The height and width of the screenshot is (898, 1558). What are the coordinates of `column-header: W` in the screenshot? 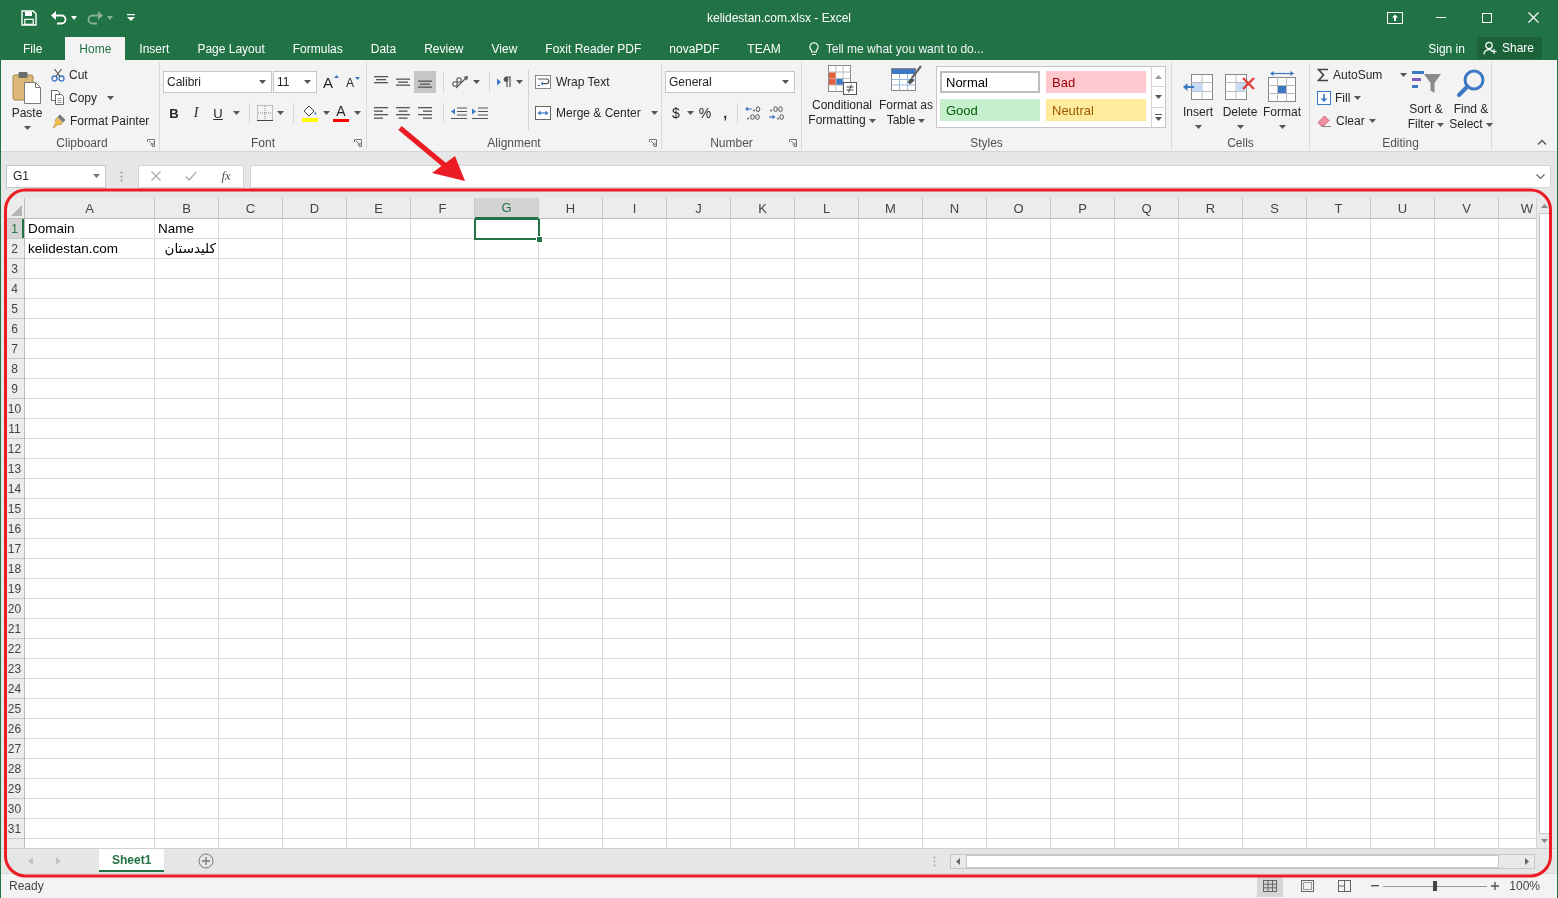 It's located at (1517, 208).